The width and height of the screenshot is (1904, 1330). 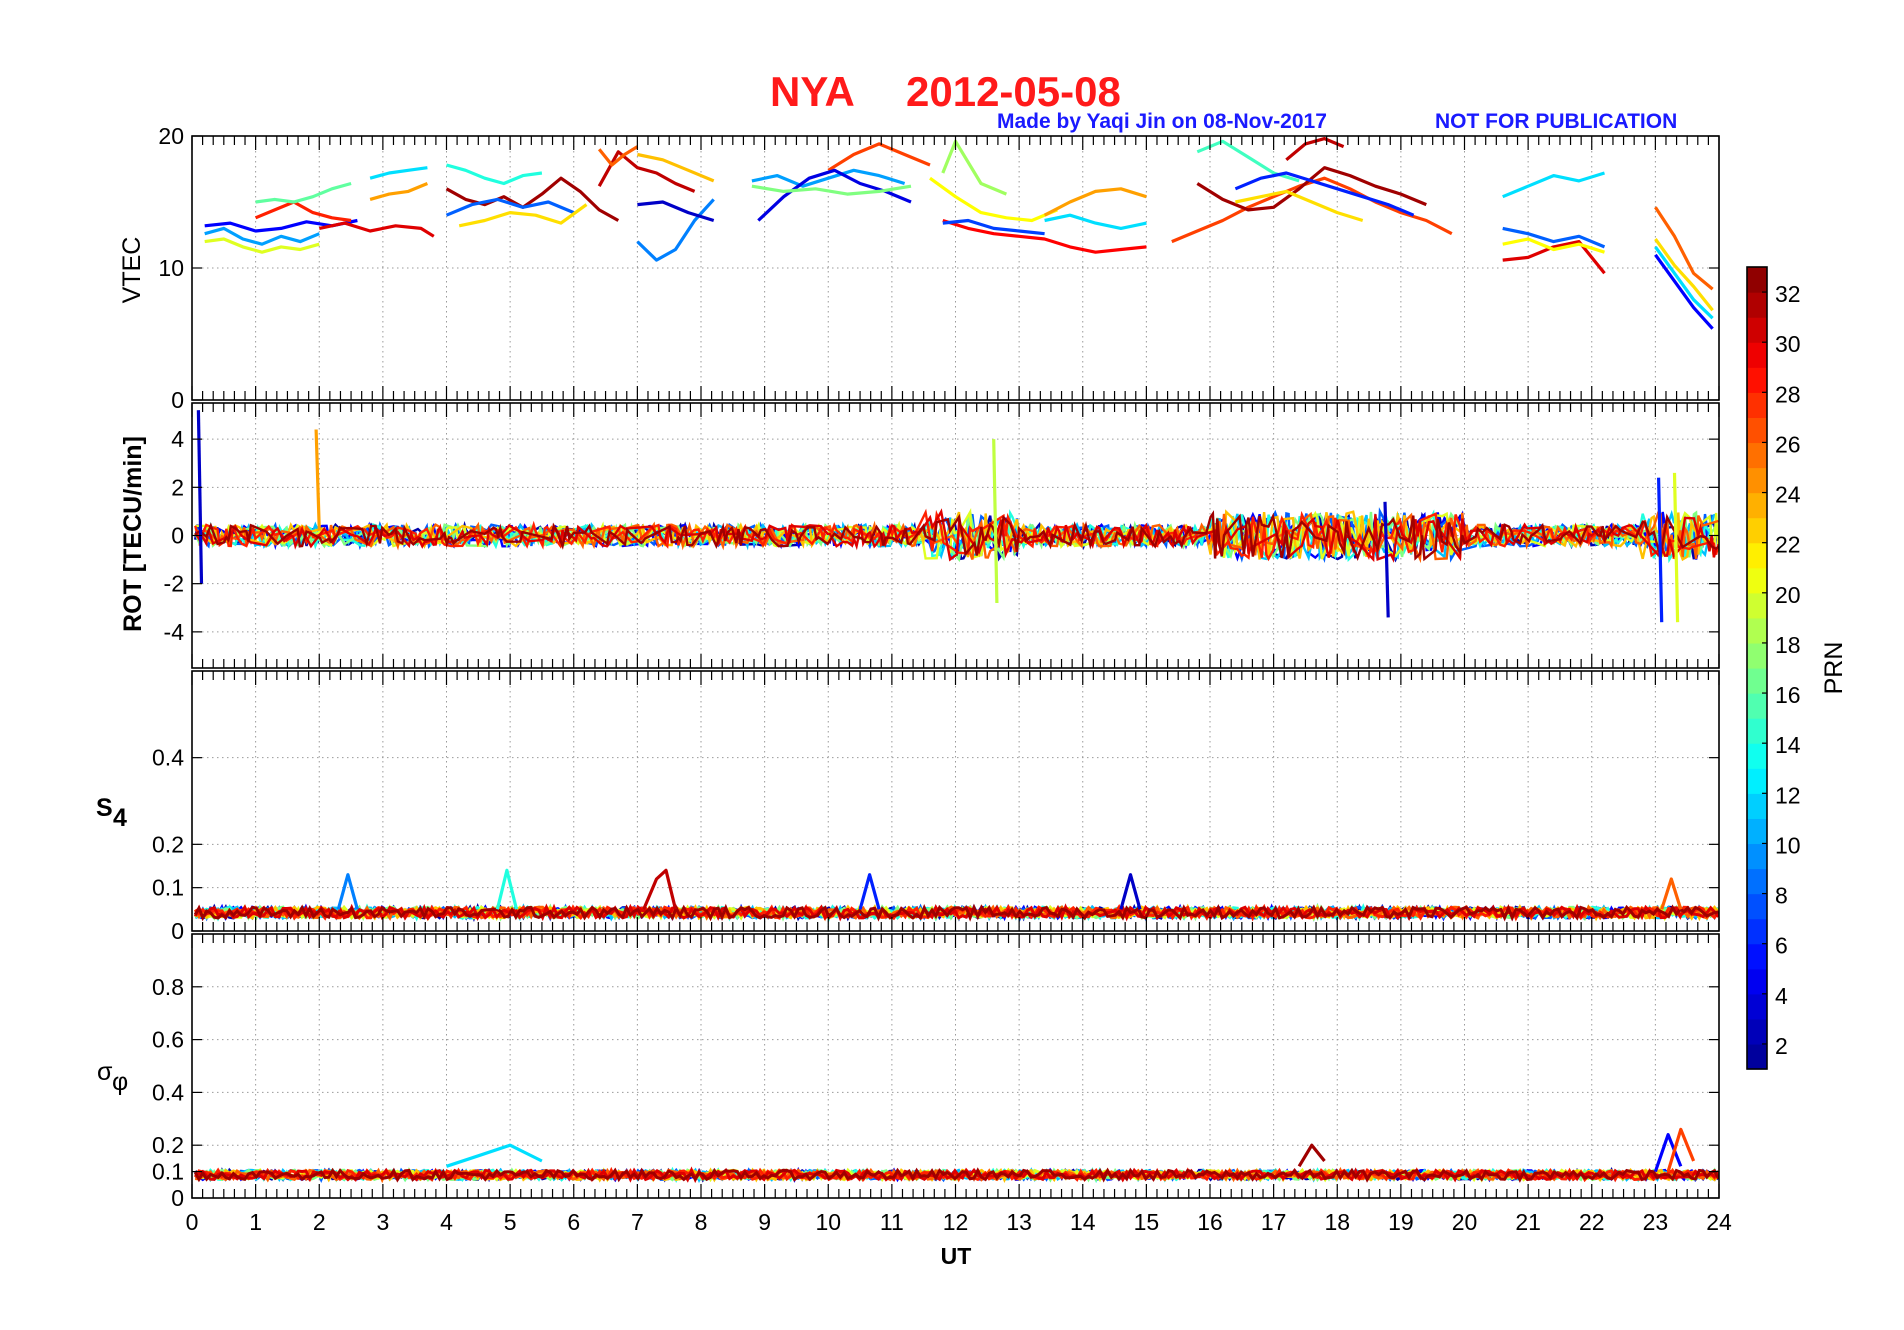 I want to click on y-tick-label: 0.8, so click(x=168, y=987).